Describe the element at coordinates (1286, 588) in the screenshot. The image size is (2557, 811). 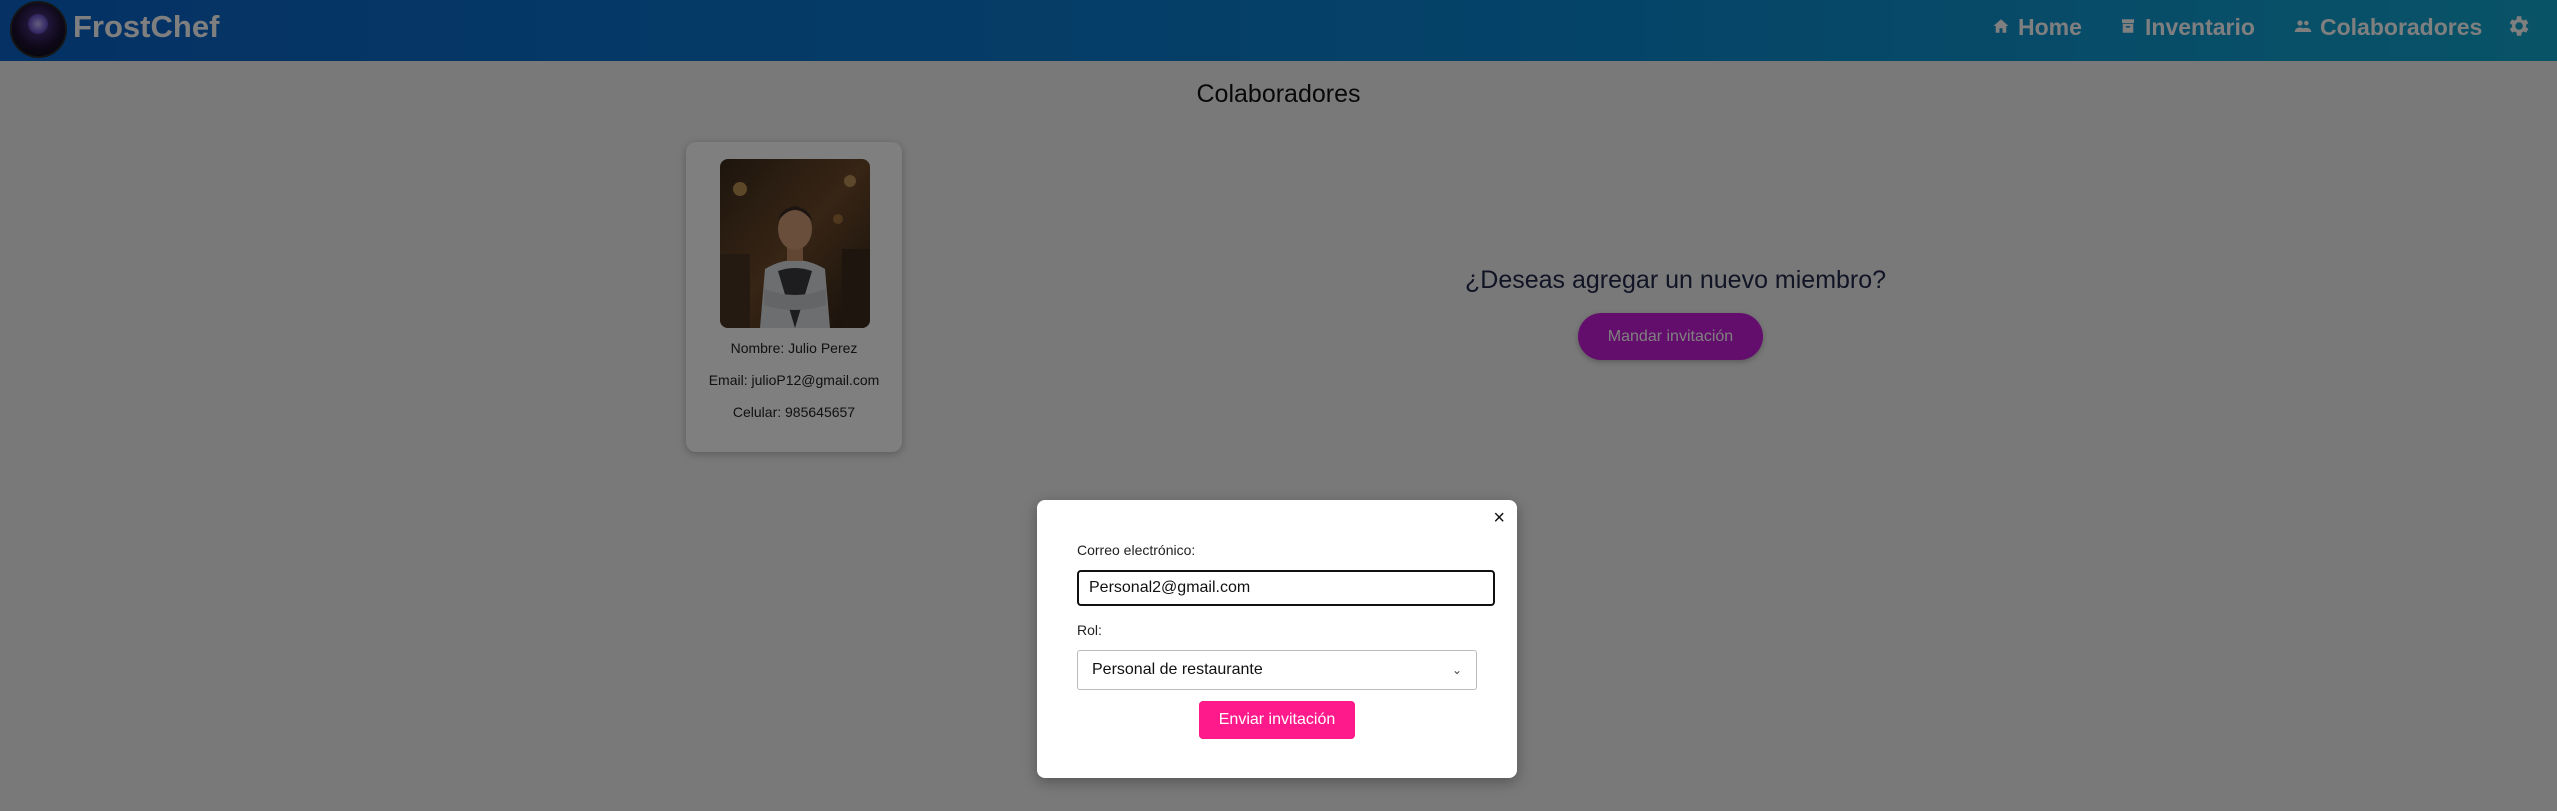
I see `email-field` at that location.